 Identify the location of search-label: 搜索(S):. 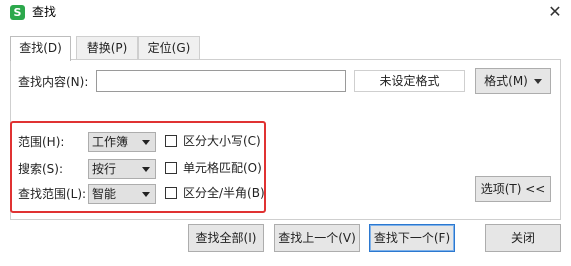
(41, 169).